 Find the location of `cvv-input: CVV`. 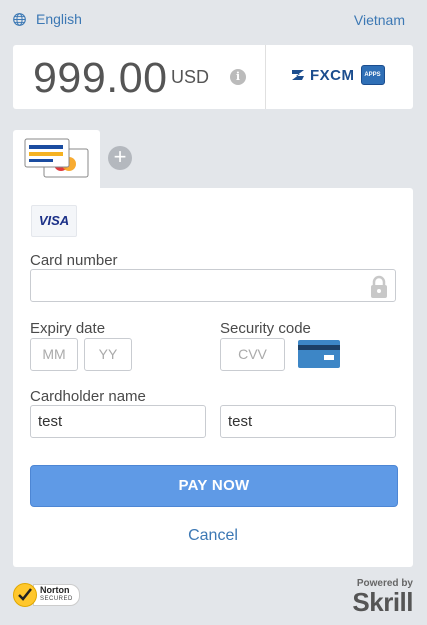

cvv-input: CVV is located at coordinates (252, 354).